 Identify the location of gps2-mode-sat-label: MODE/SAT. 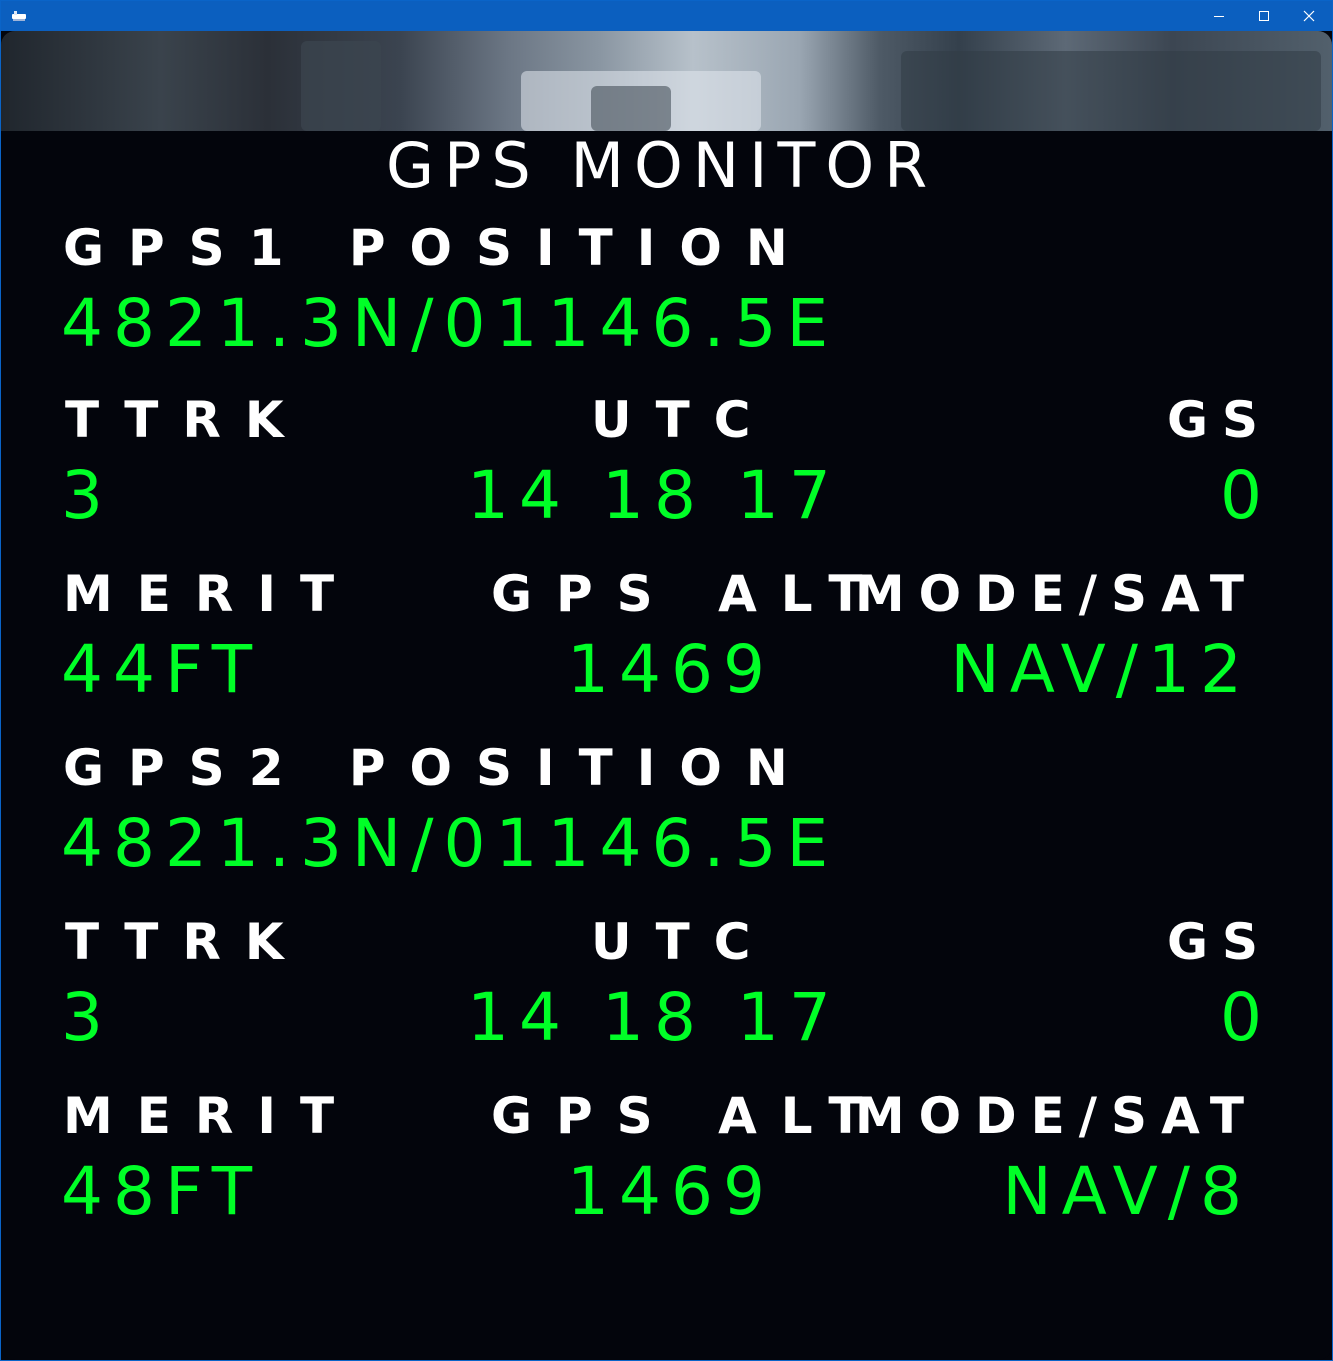
(1056, 1116).